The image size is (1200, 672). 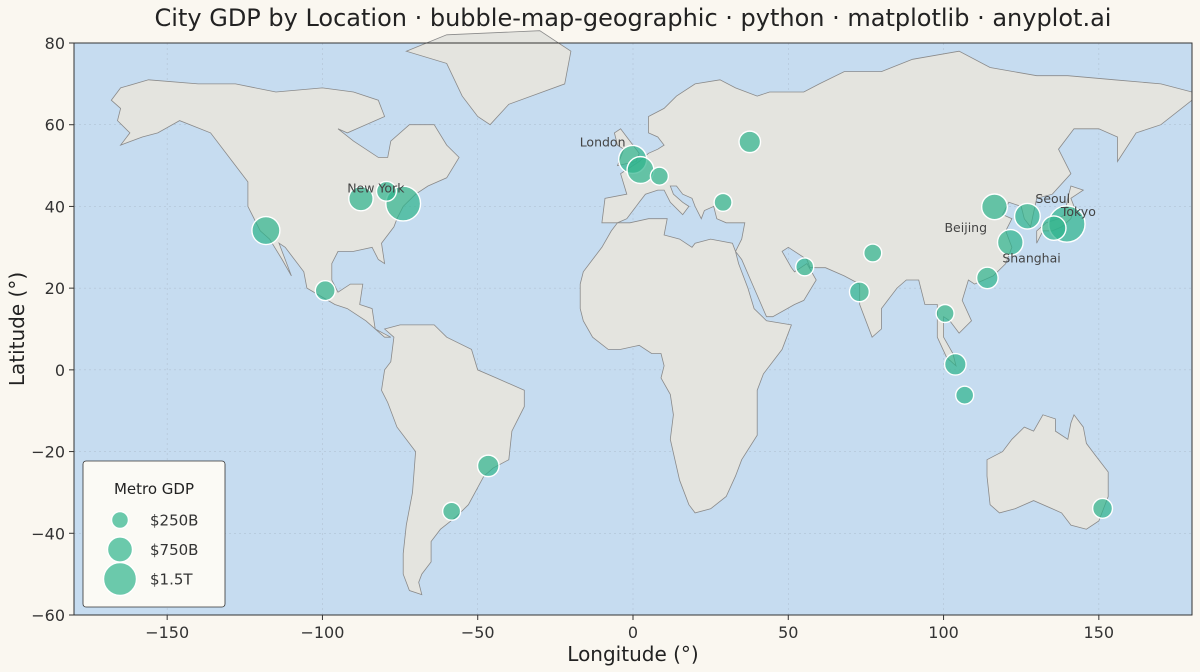 I want to click on bubble-sydney, so click(x=1102, y=508).